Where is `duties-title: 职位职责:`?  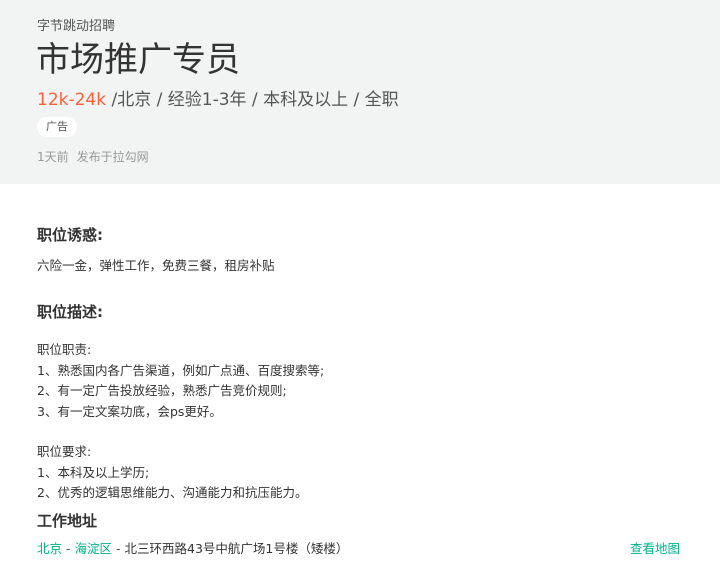
duties-title: 职位职责: is located at coordinates (64, 349).